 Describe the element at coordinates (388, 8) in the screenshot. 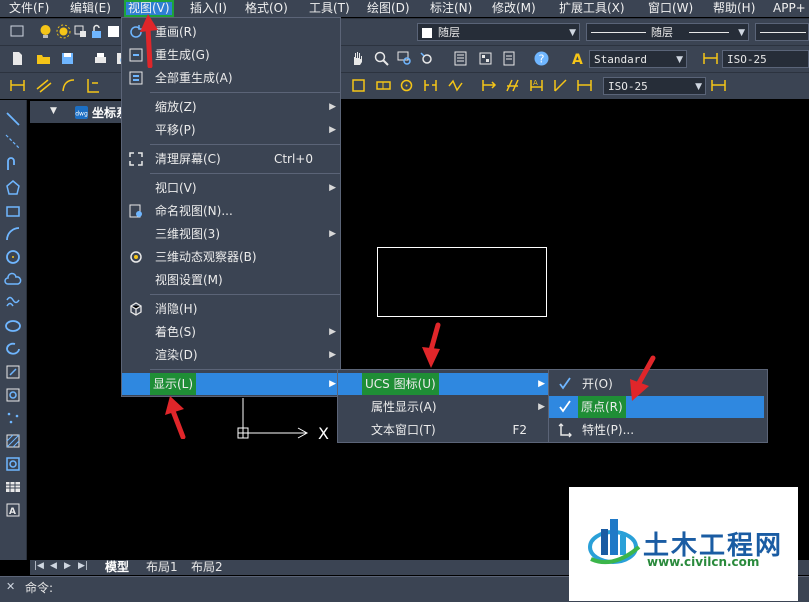

I see `menu-draw: 绘图(D)` at that location.